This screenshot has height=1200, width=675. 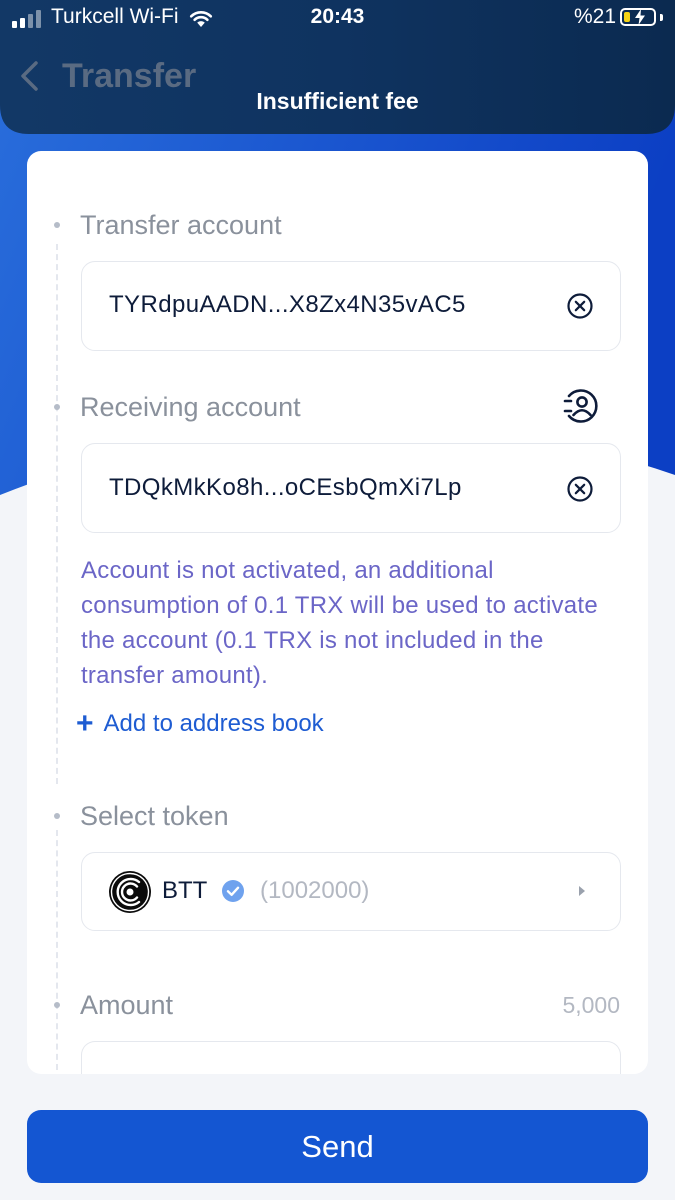 I want to click on battery-percent: %21, so click(x=594, y=16).